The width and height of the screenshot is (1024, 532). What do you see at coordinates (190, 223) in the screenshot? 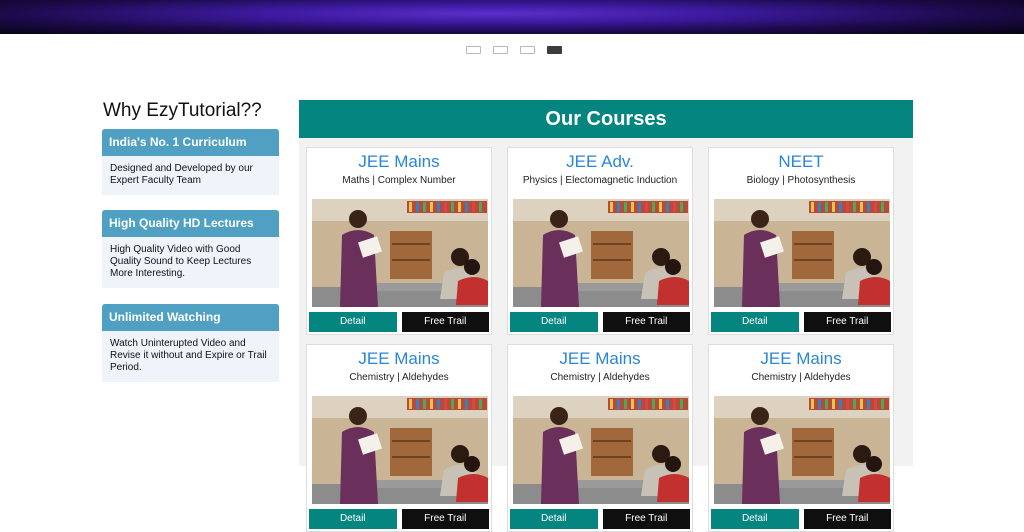
I see `feature-title: High Quality HD Lectures` at bounding box center [190, 223].